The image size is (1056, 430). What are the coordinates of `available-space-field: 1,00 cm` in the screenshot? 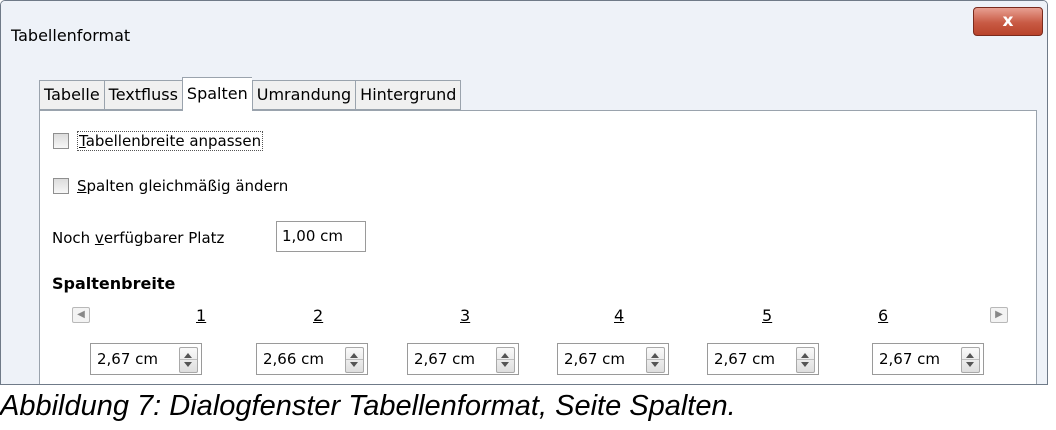 It's located at (321, 236).